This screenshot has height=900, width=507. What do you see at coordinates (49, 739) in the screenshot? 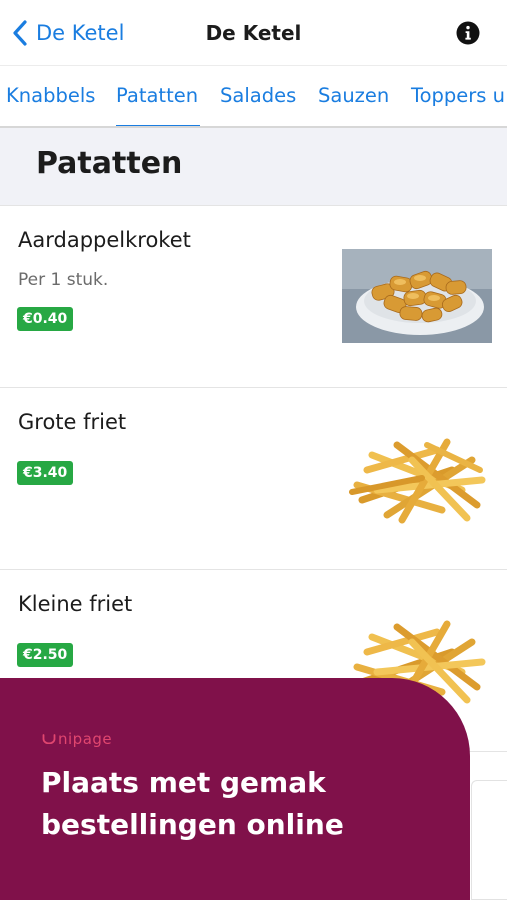
I see `unipage-u-icon` at bounding box center [49, 739].